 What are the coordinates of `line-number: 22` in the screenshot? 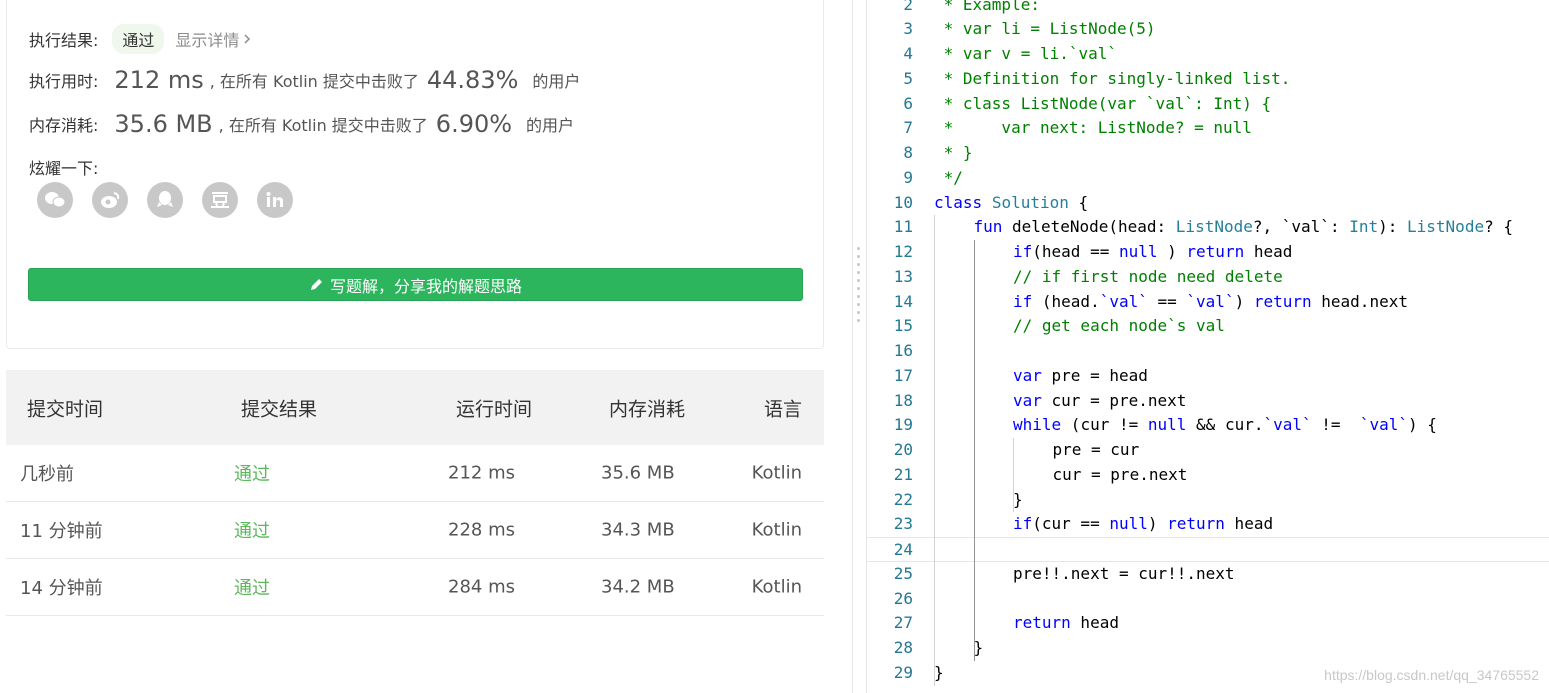 It's located at (903, 499).